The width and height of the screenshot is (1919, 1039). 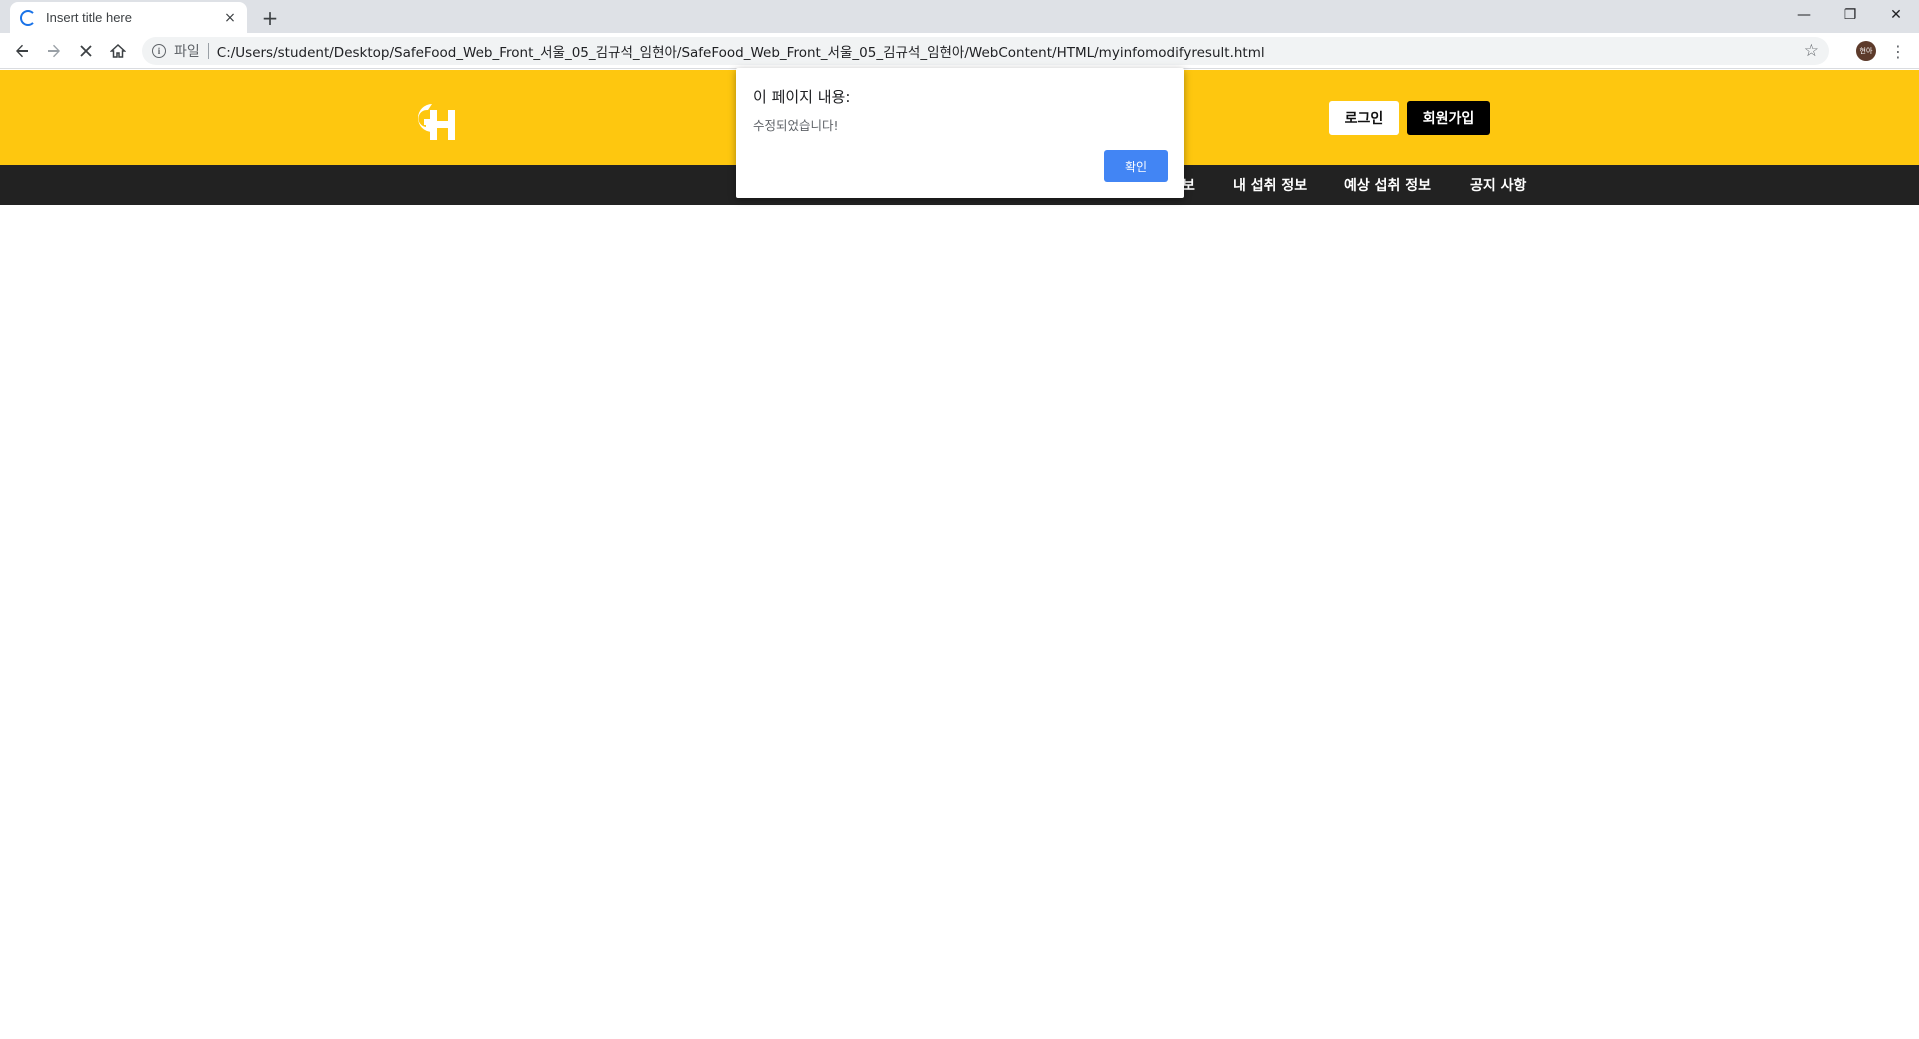 I want to click on url-scheme-label: 파일, so click(x=187, y=52).